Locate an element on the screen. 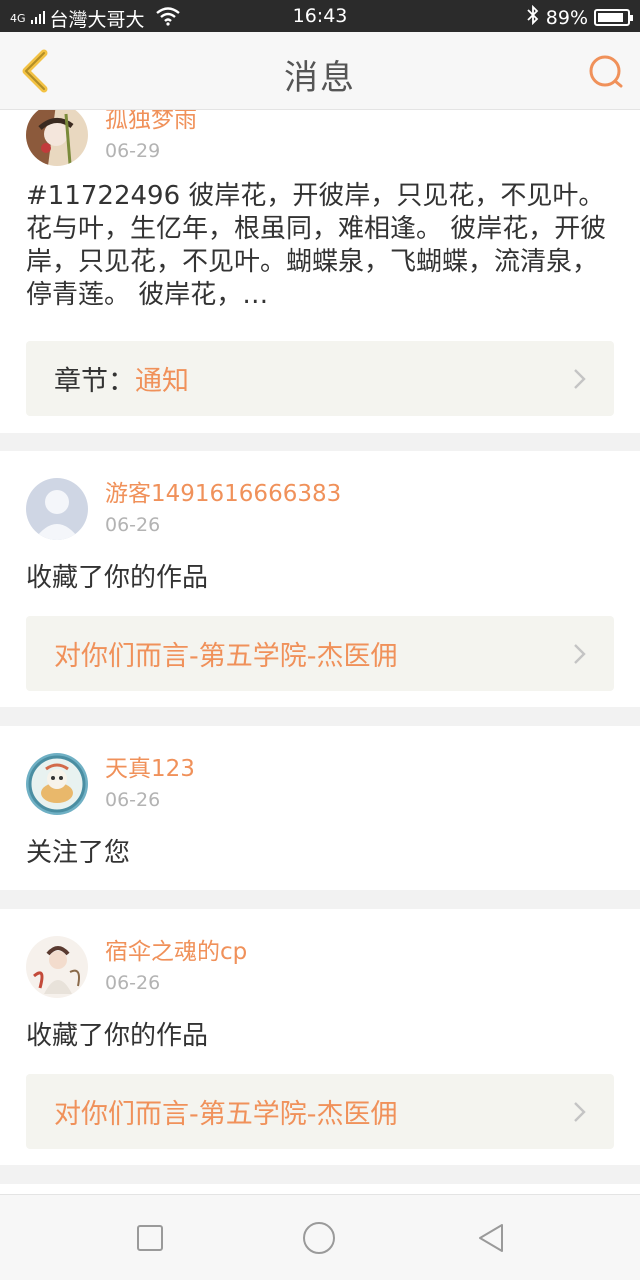 Image resolution: width=640 pixels, height=1280 pixels. search-icon is located at coordinates (606, 71).